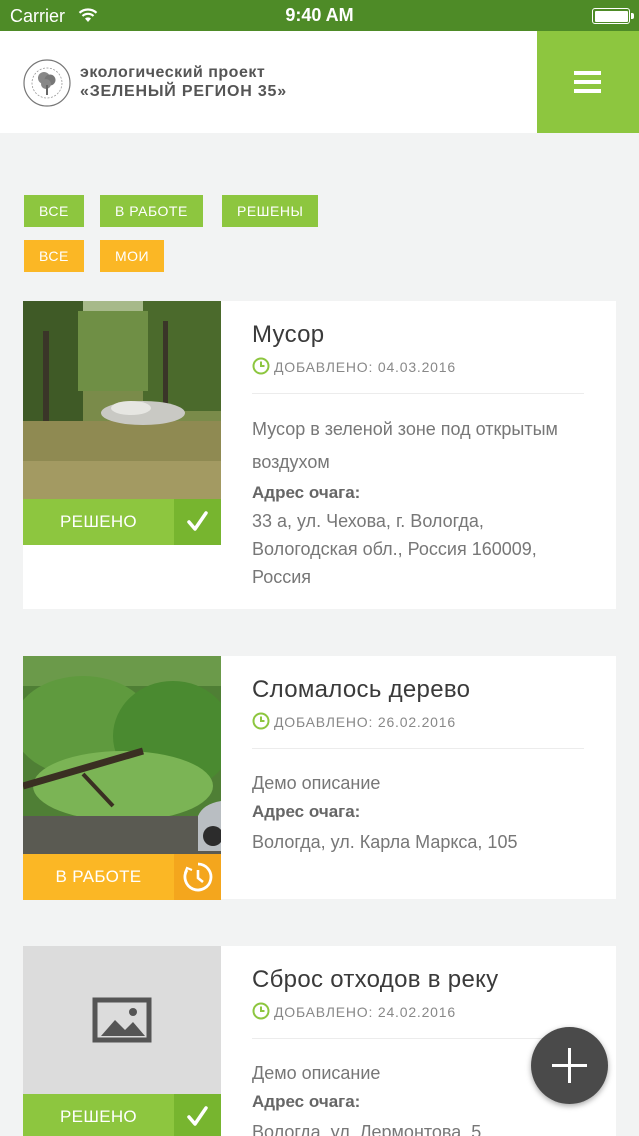  Describe the element at coordinates (197, 877) in the screenshot. I see `timer-icon` at that location.